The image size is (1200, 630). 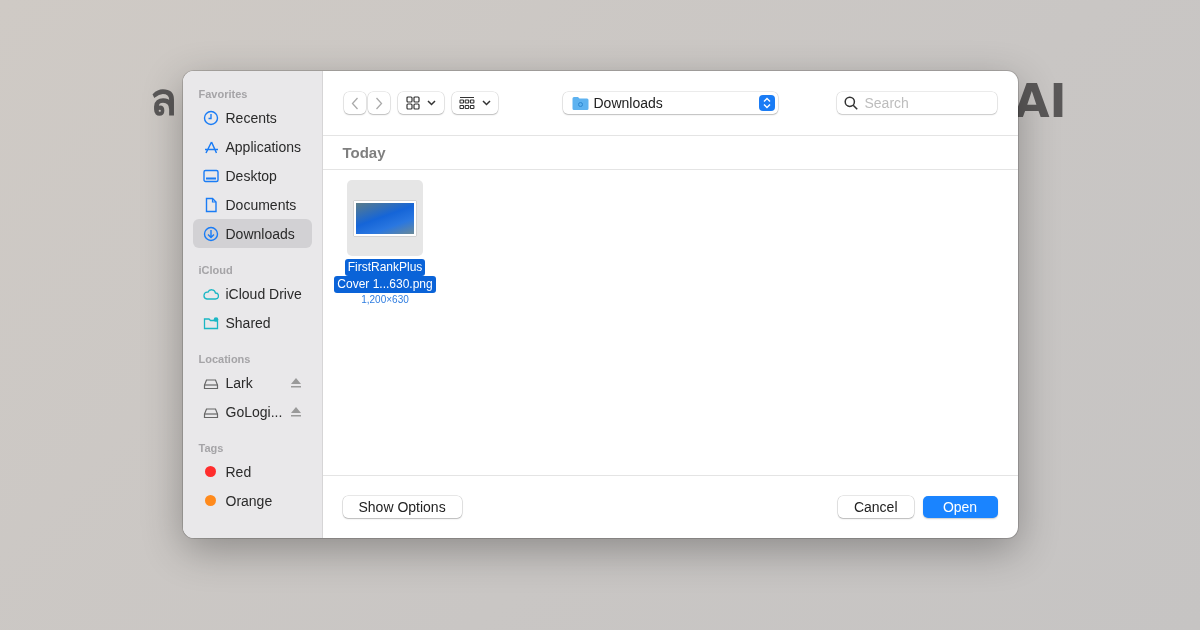 I want to click on file-dimensions: 1,200×630, so click(x=385, y=299).